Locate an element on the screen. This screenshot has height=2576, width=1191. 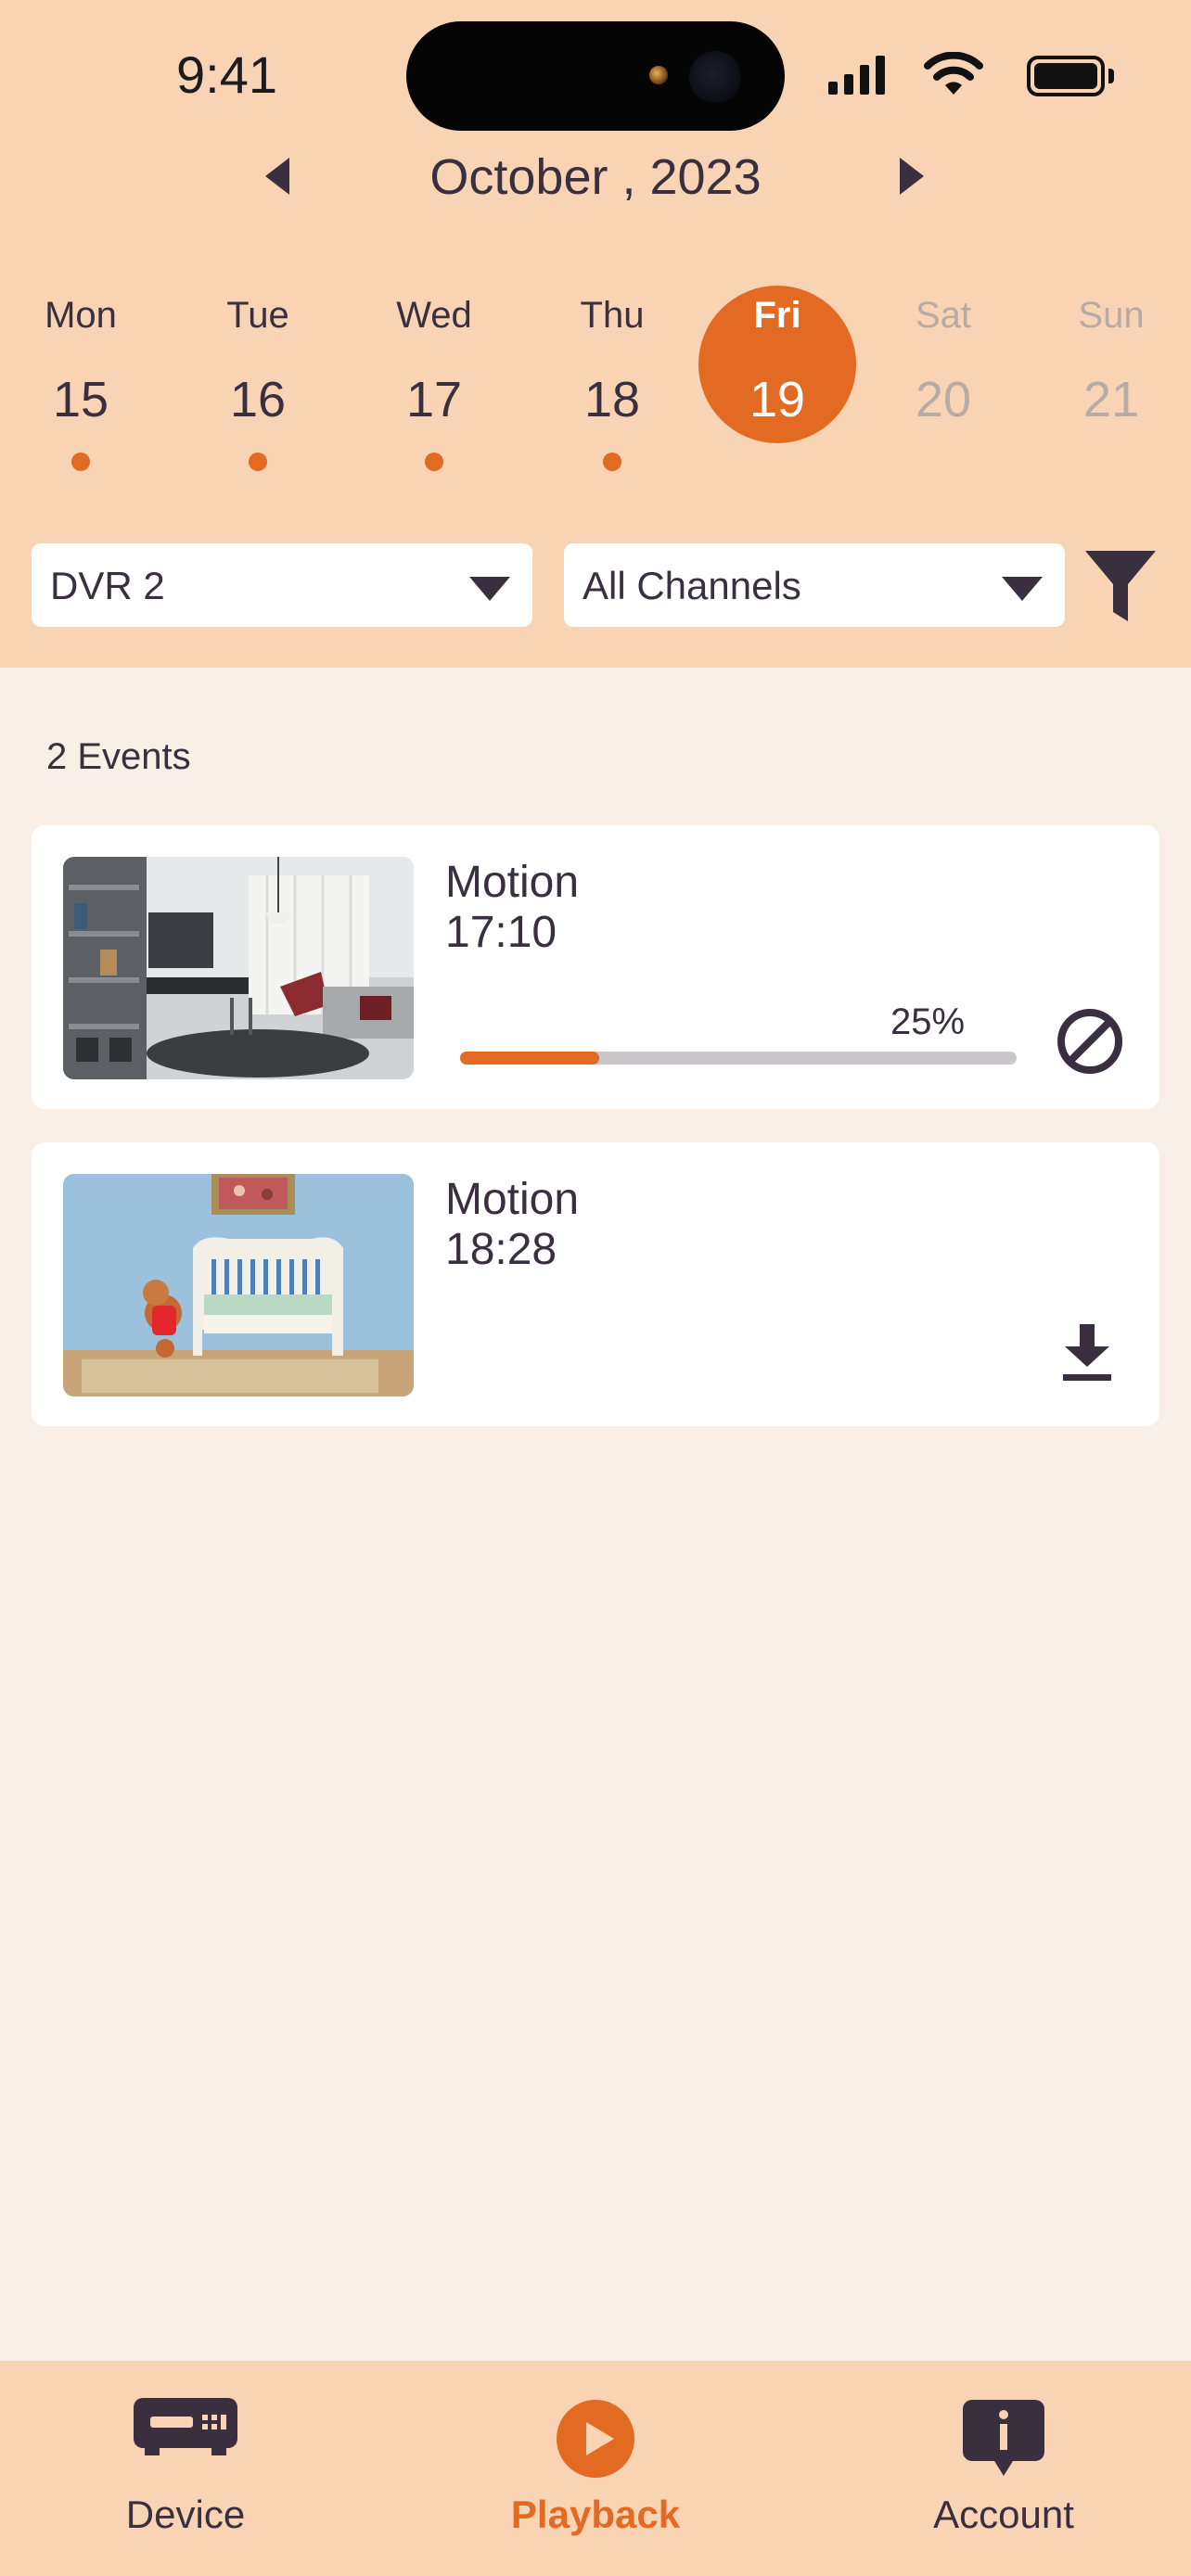
tab-label: Account is located at coordinates (1003, 2514).